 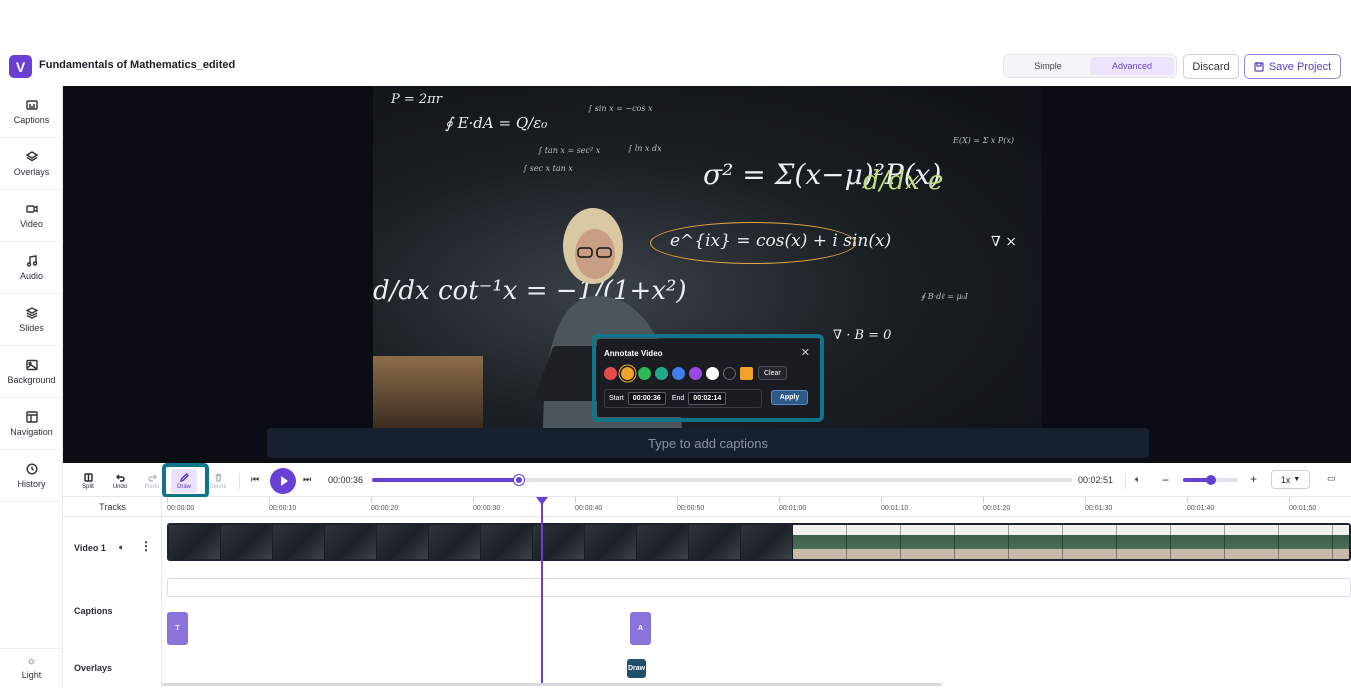 I want to click on mode-advanced: Advanced, so click(x=1132, y=66).